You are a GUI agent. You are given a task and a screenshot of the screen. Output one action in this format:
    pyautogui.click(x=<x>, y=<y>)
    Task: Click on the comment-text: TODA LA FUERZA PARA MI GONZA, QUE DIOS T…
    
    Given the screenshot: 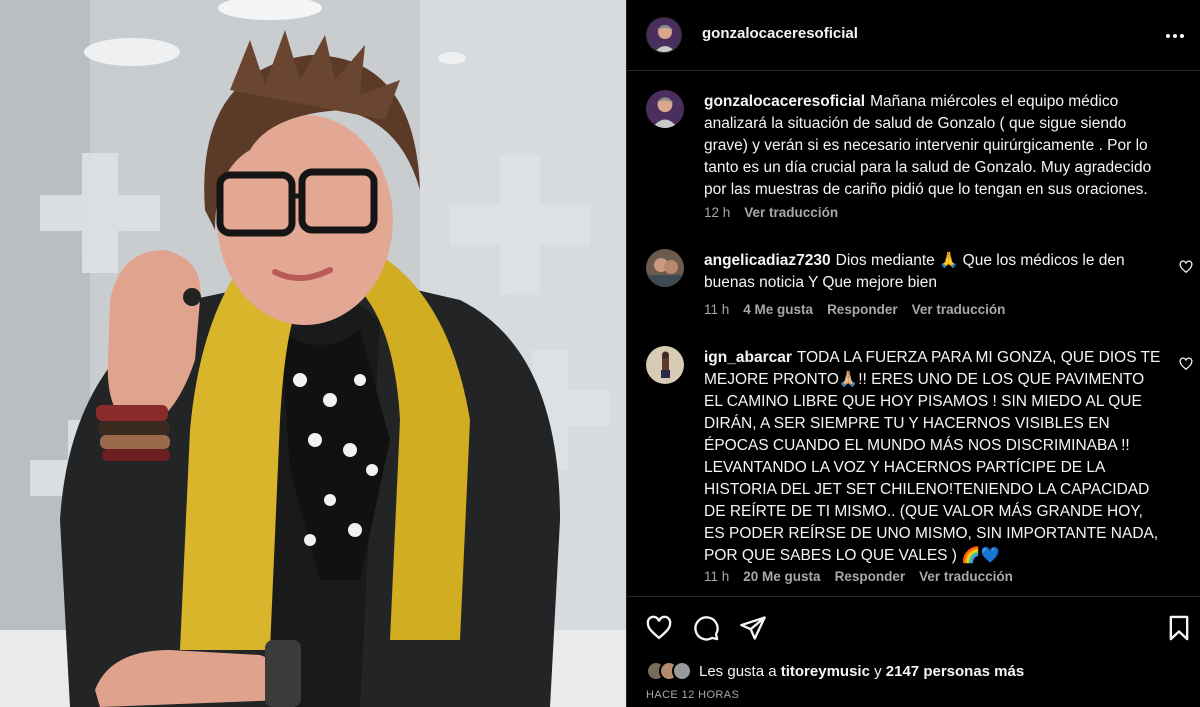 What is the action you would take?
    pyautogui.click(x=932, y=456)
    